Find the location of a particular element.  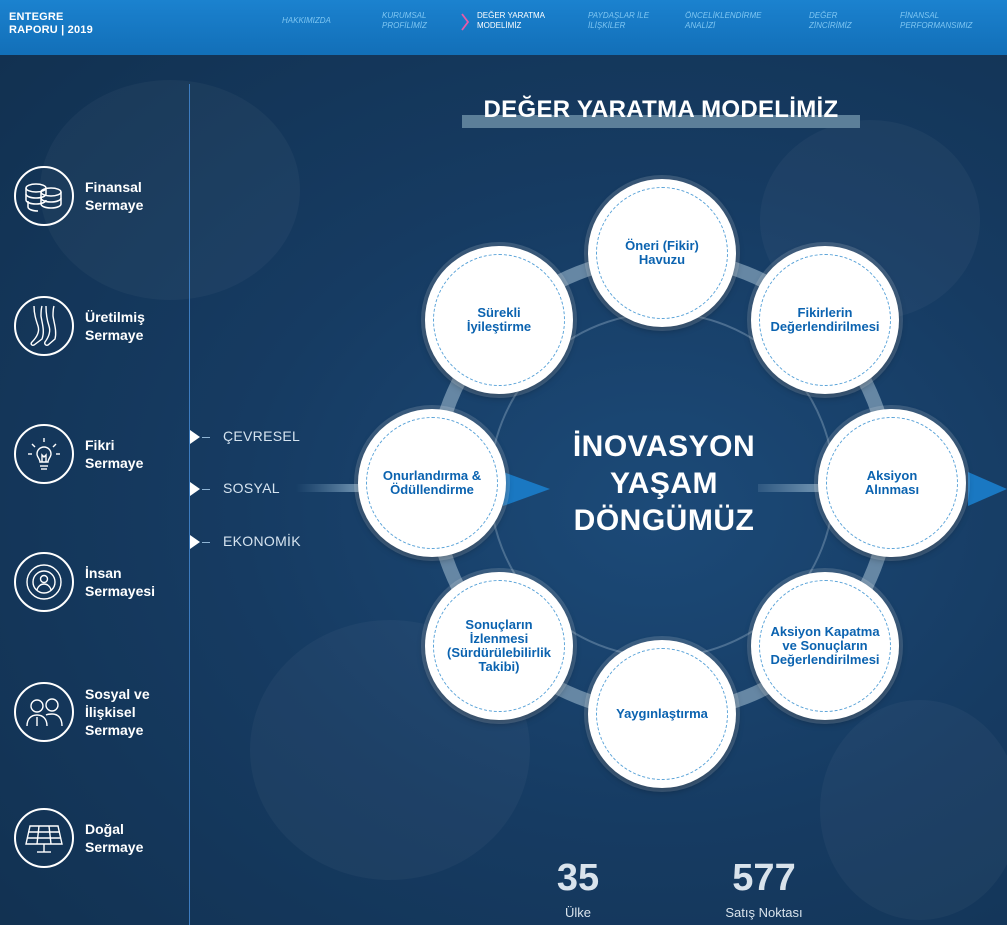

stage-label: Onurlandırma & Ödüllendirme is located at coordinates (432, 482).